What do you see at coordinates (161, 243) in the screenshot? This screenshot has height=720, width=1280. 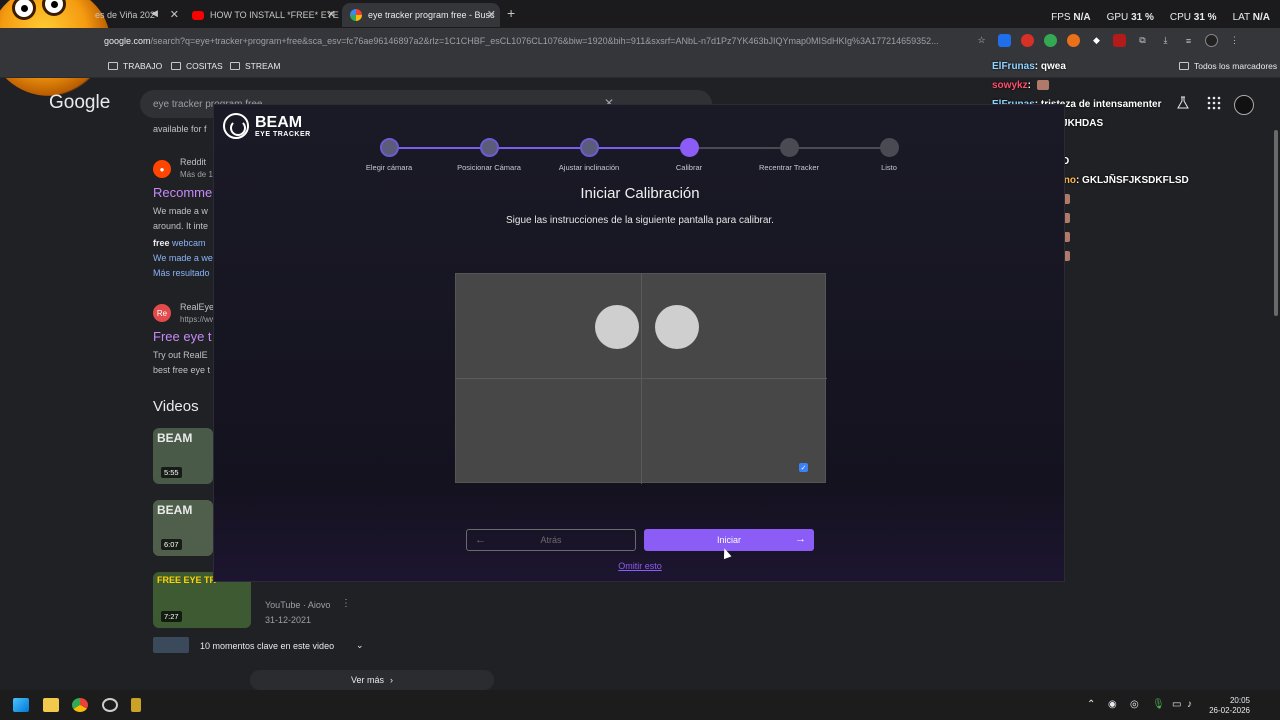 I see `sitelink-bold: free` at bounding box center [161, 243].